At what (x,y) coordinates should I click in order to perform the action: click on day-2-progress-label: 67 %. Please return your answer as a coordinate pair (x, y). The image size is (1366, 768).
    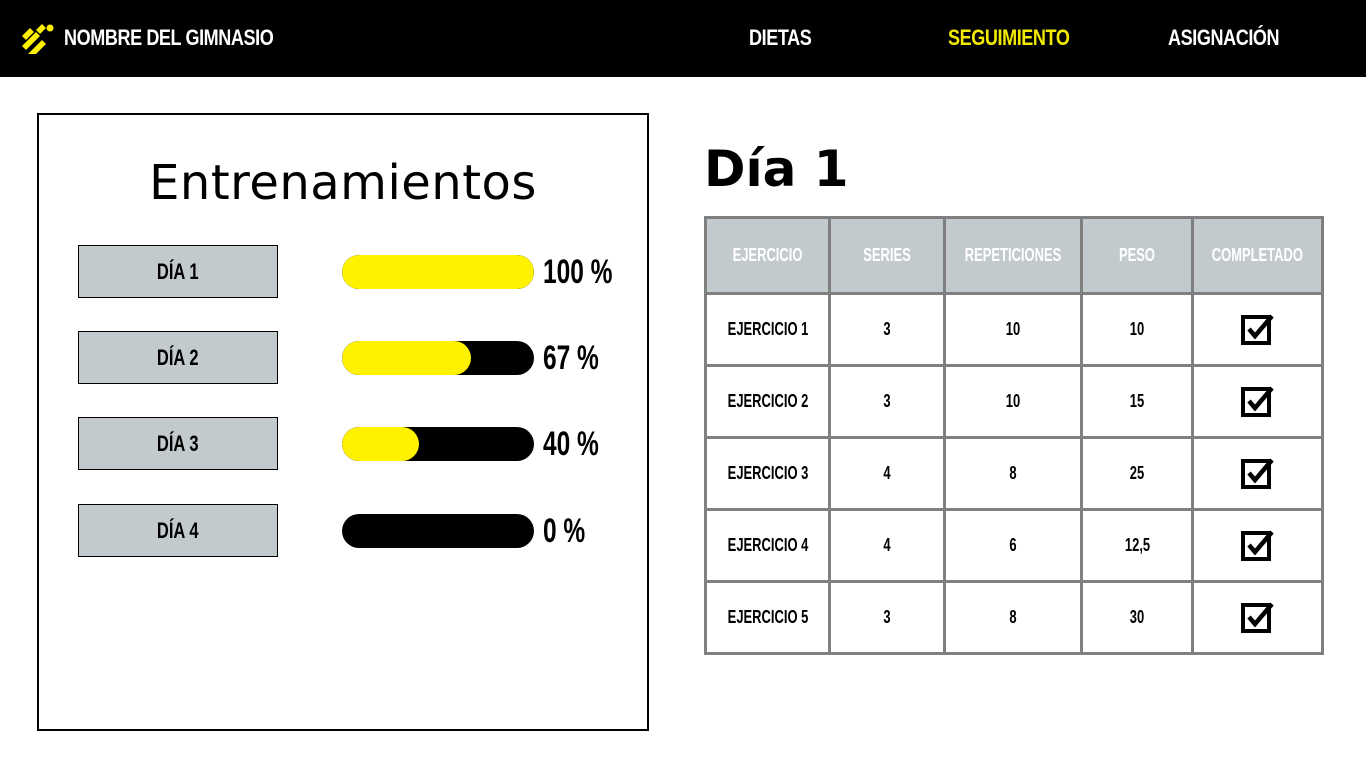
    Looking at the image, I should click on (571, 358).